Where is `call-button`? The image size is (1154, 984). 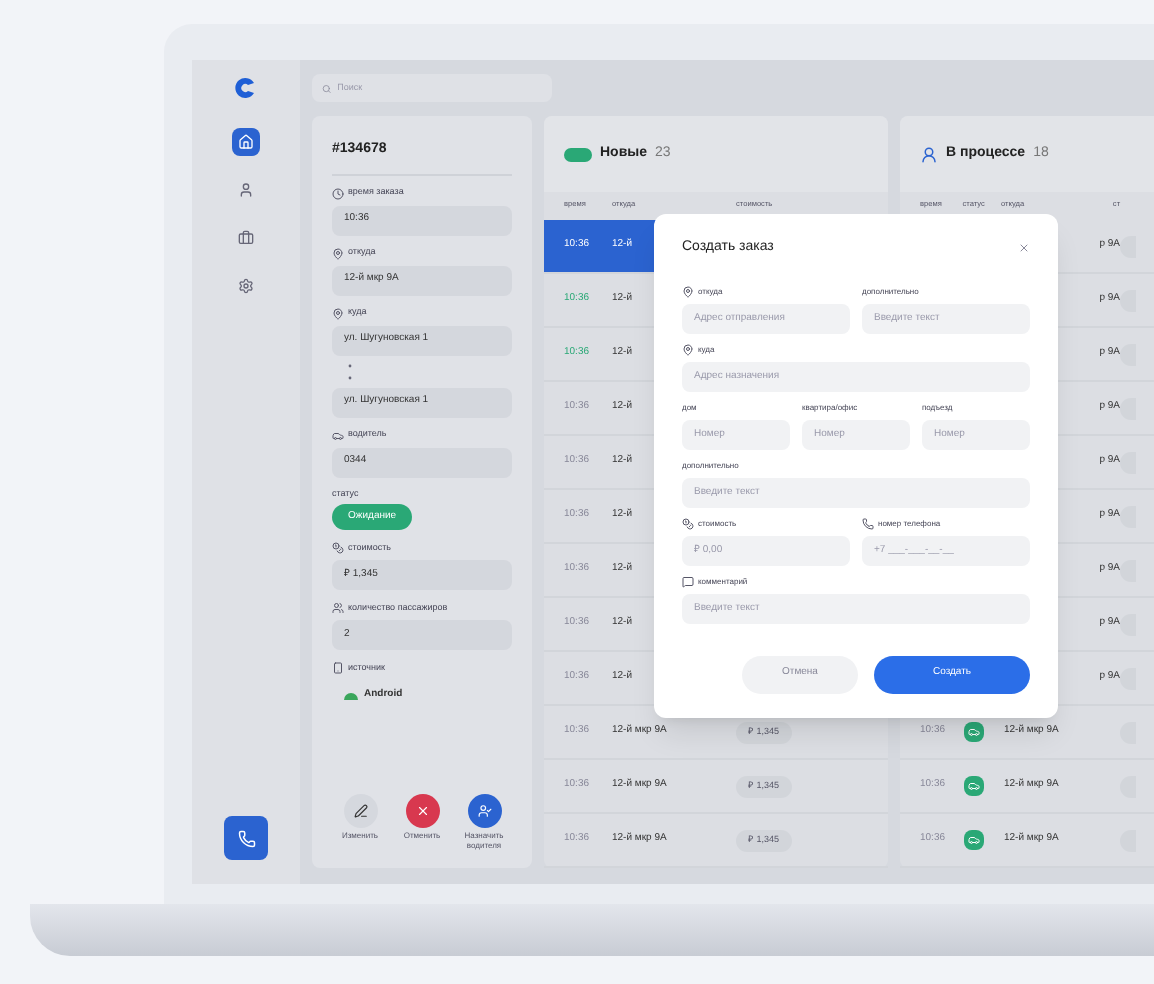 call-button is located at coordinates (246, 838).